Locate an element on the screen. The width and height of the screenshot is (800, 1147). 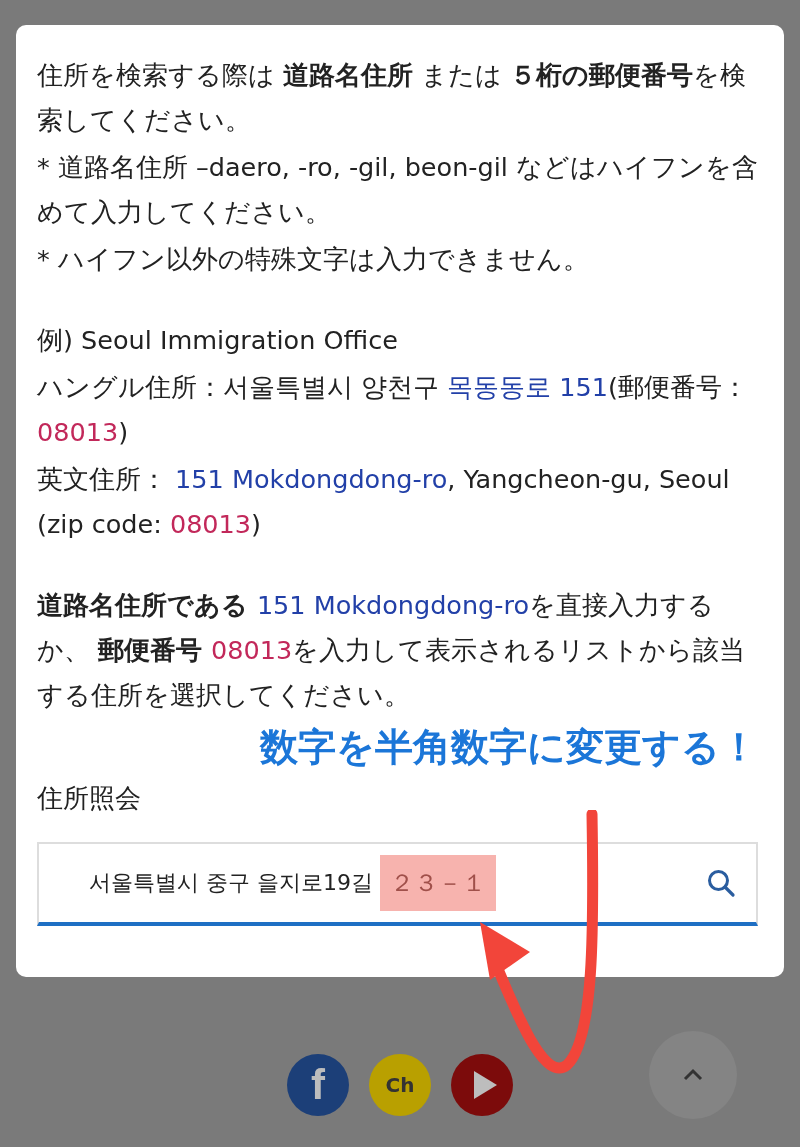
instruction-text: 英文住所： 151 Mokdongdong-ro, Yangcheon-gu, Seoul (zip code: 08013) is located at coordinates (384, 502).